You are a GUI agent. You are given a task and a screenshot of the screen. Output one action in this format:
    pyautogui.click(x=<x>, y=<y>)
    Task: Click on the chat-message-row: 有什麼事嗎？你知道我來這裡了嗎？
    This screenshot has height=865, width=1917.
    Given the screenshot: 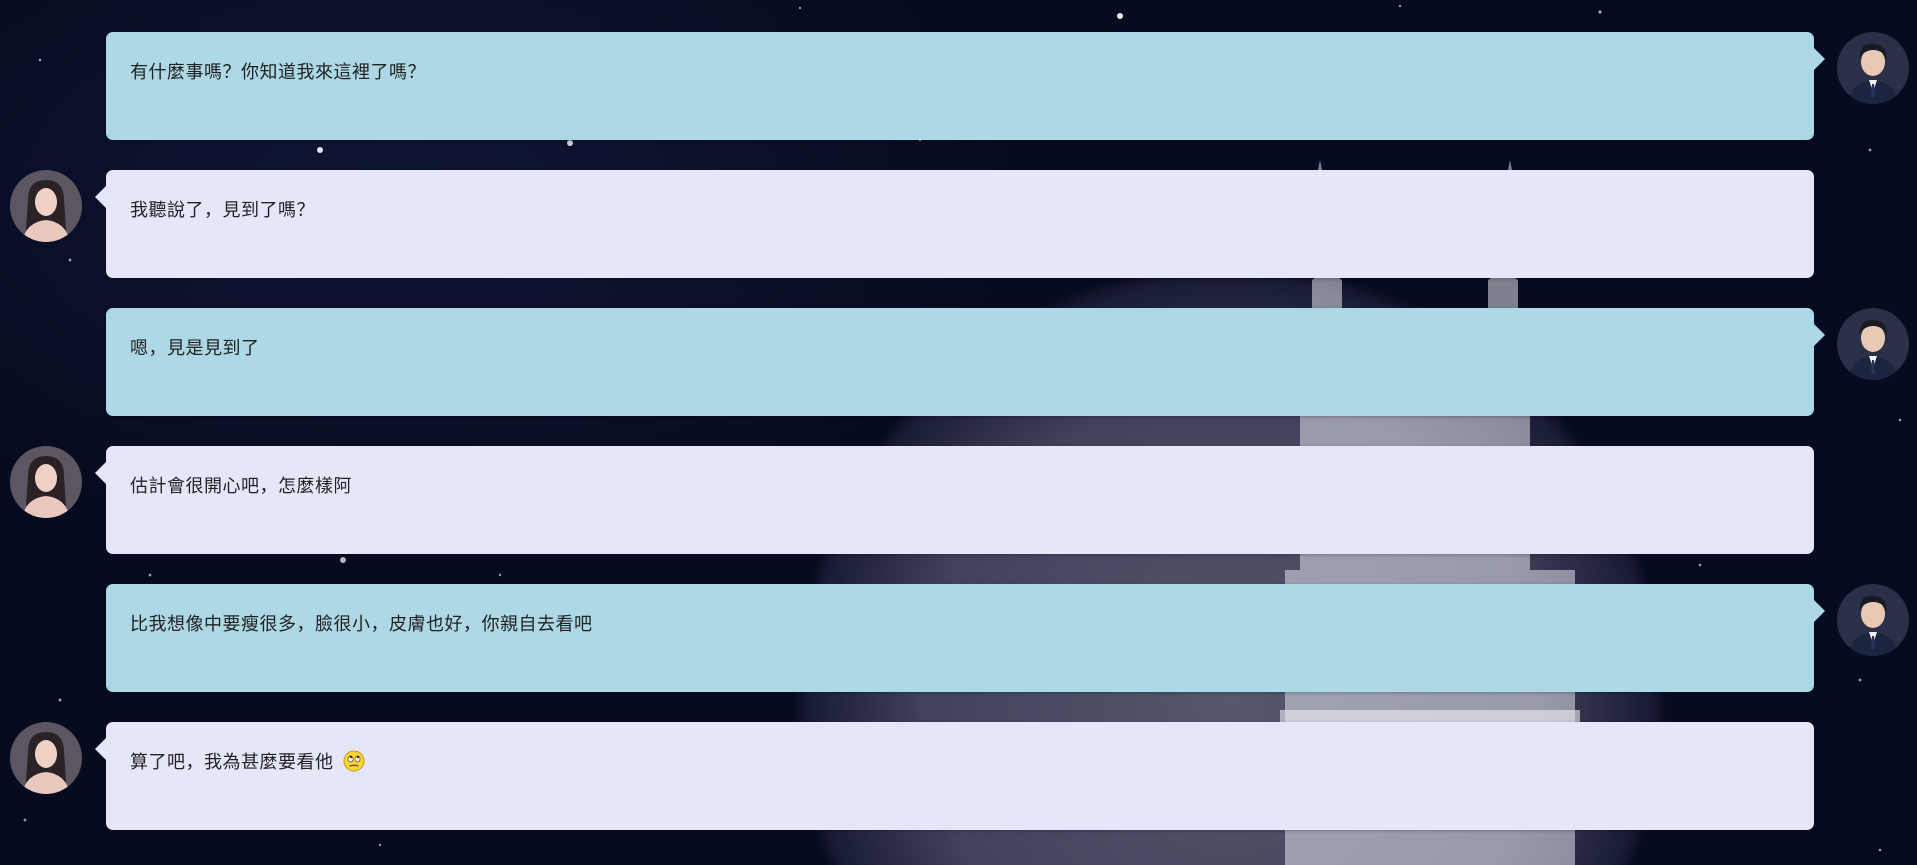 What is the action you would take?
    pyautogui.click(x=958, y=86)
    